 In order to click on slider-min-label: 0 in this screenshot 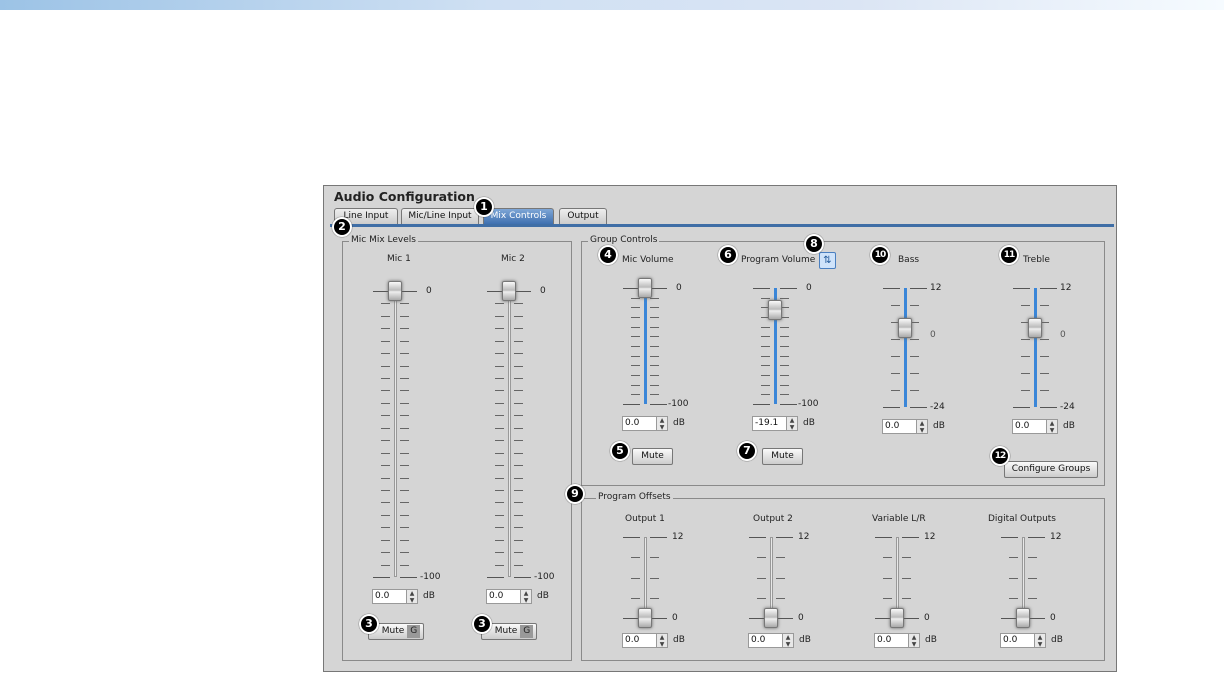, I will do `click(801, 618)`.